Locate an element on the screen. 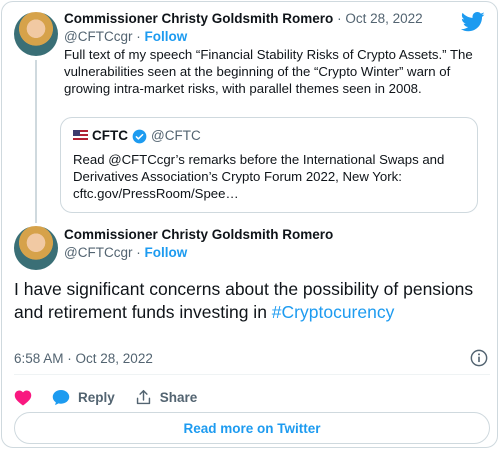 Image resolution: width=500 pixels, height=450 pixels. quoted-author-name: CFTC is located at coordinates (110, 136).